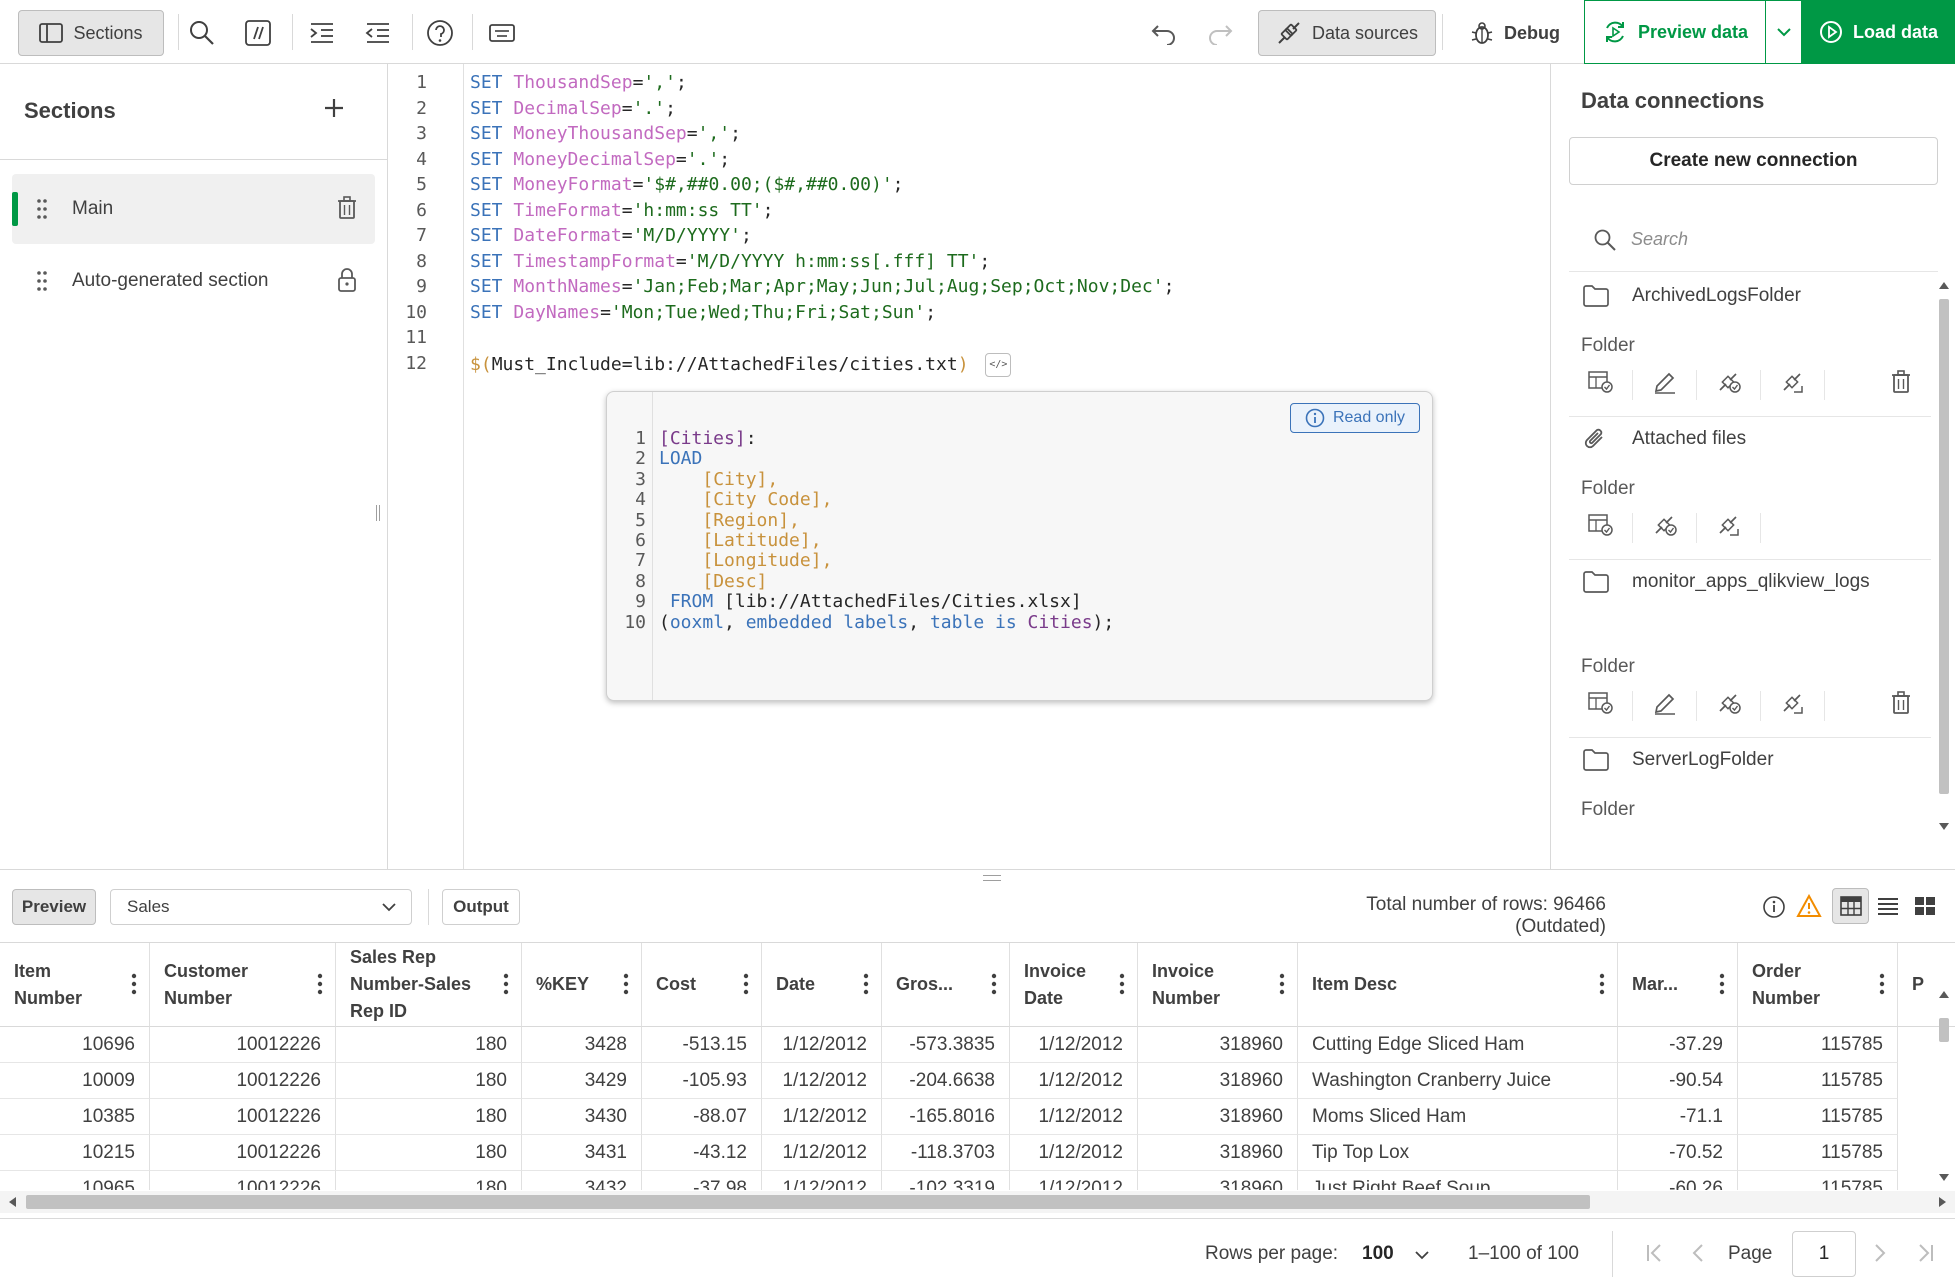  I want to click on indent-button, so click(322, 33).